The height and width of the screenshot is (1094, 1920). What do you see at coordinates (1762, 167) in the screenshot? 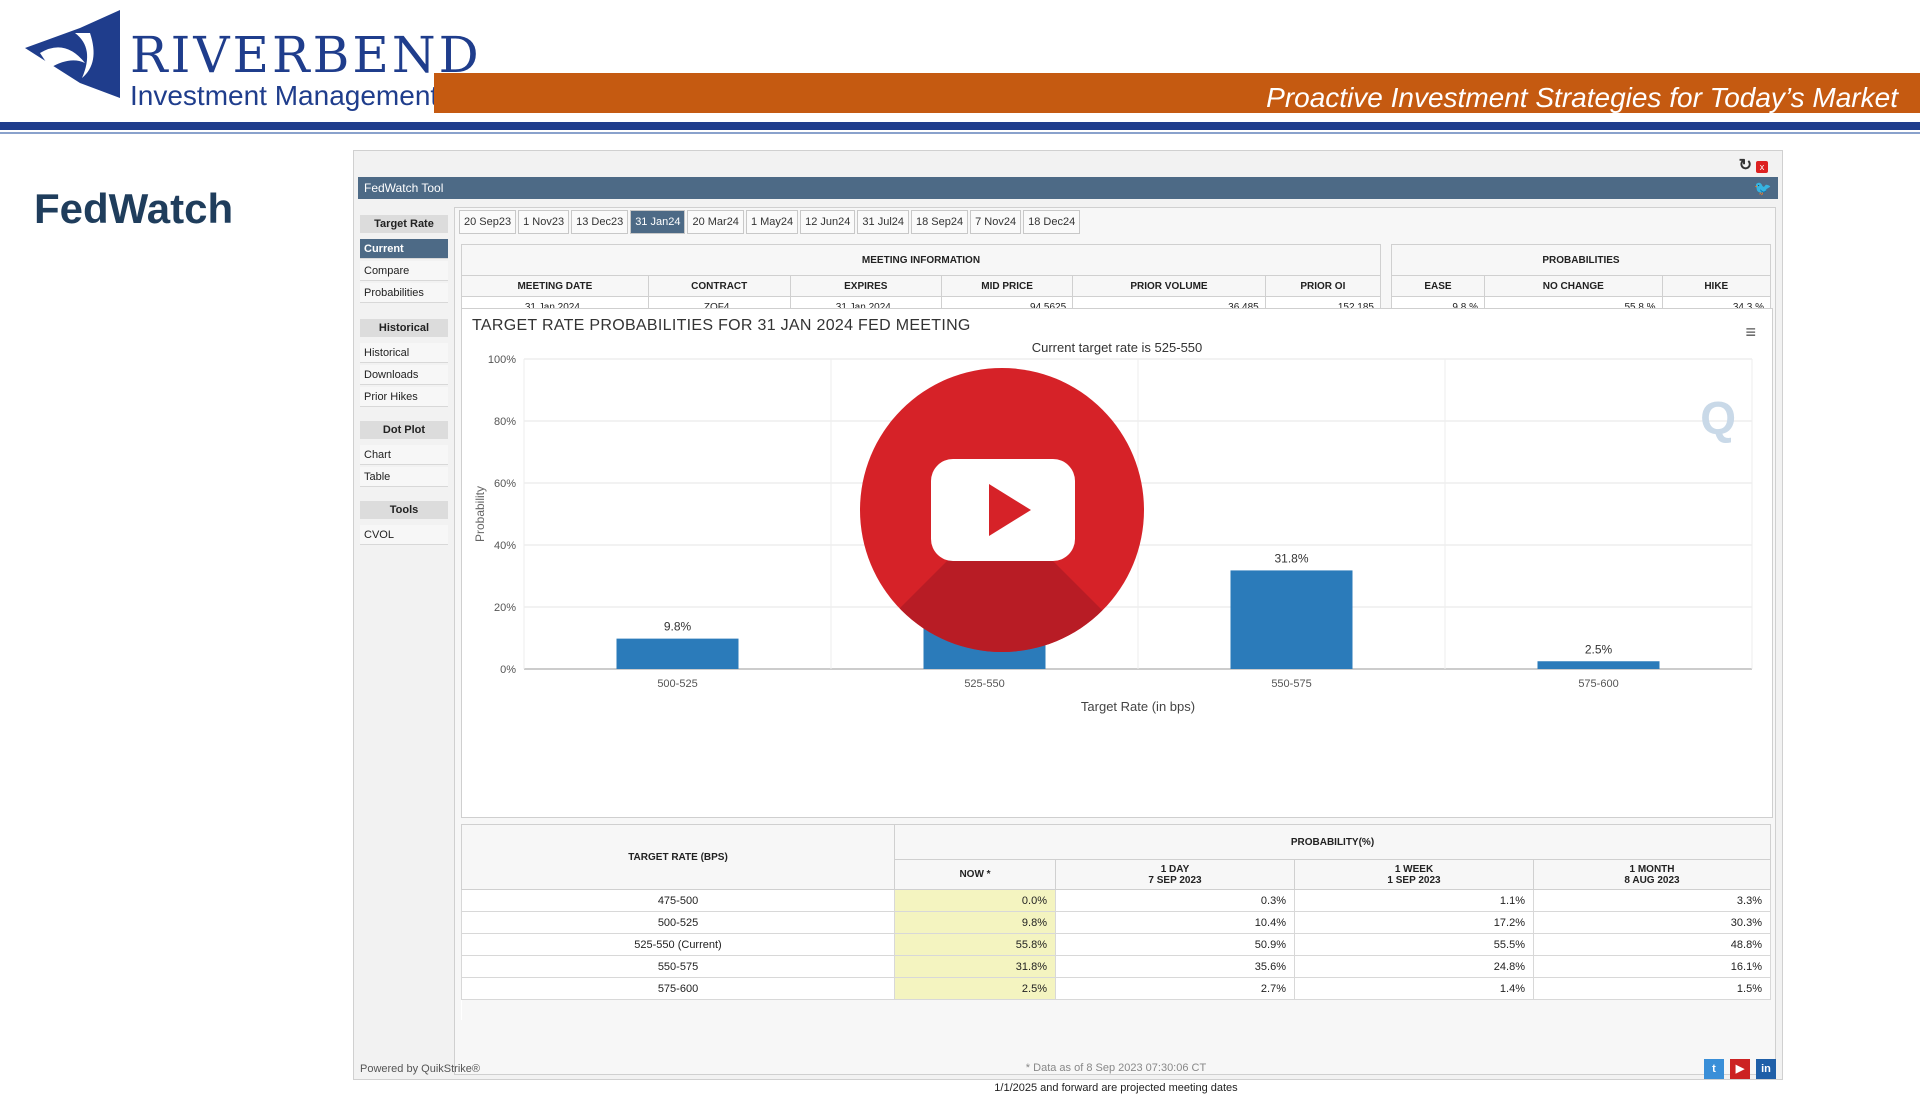
I see `close-icon: x` at bounding box center [1762, 167].